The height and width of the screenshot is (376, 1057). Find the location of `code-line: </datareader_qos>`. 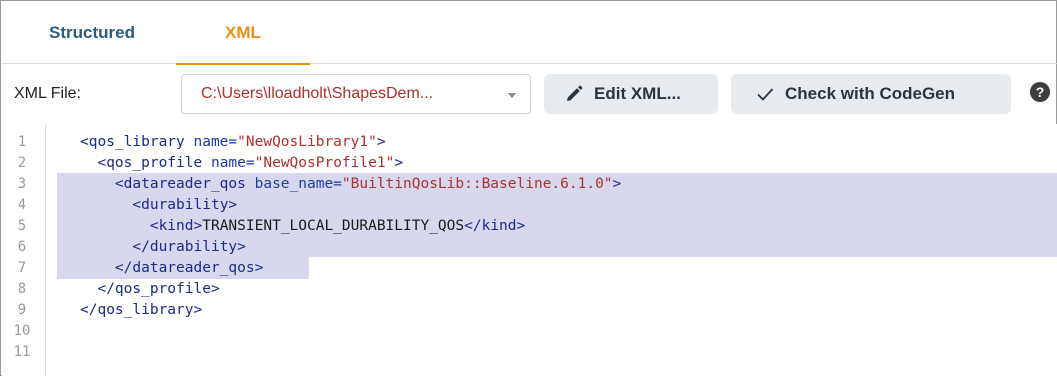

code-line: </datareader_qos> is located at coordinates (171, 268).